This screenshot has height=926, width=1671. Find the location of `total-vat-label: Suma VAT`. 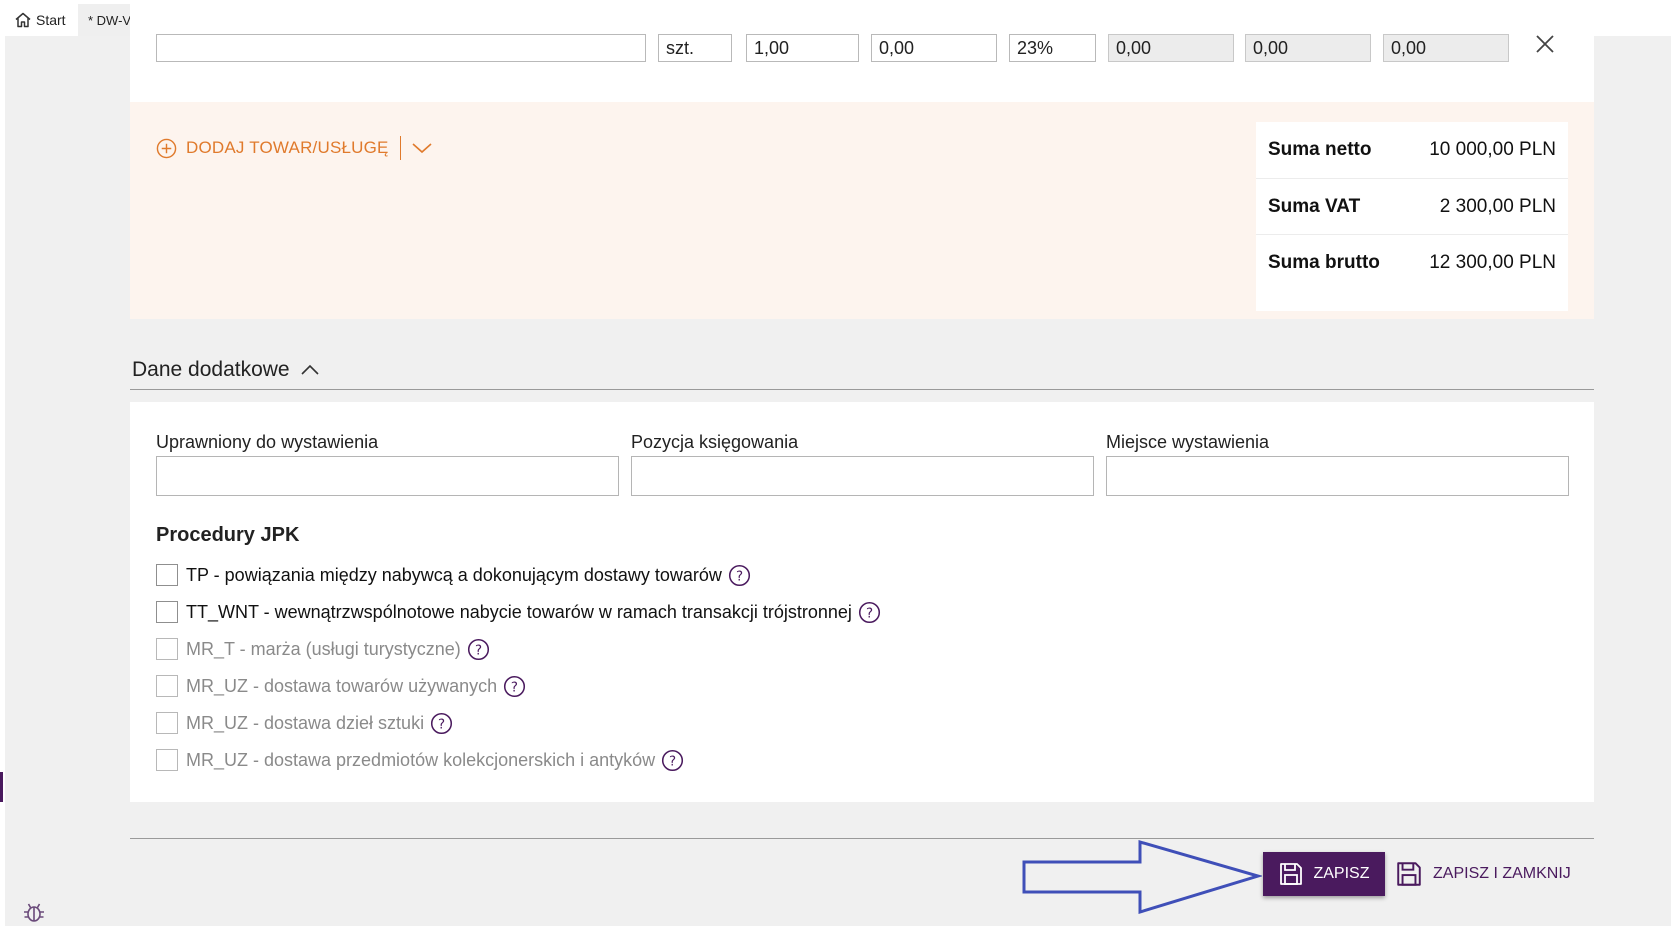

total-vat-label: Suma VAT is located at coordinates (1314, 206).